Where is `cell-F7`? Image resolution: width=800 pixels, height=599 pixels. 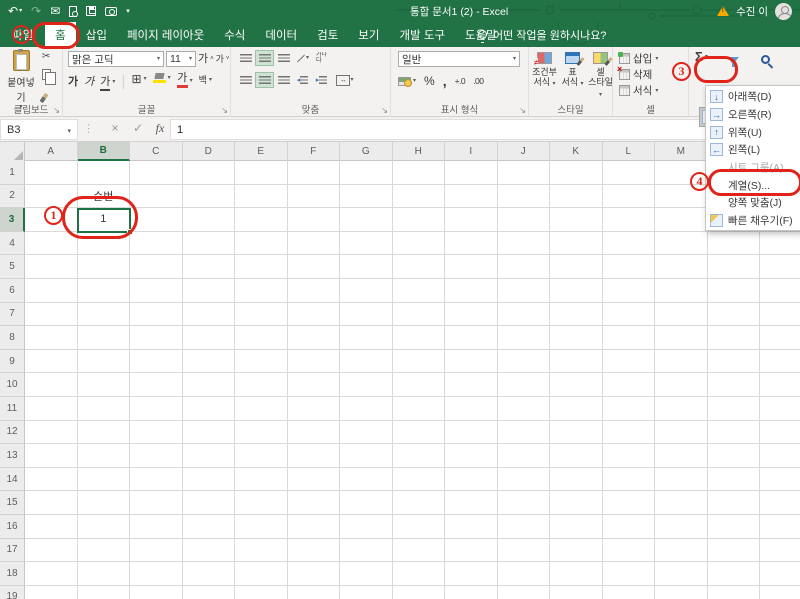 cell-F7 is located at coordinates (313, 314).